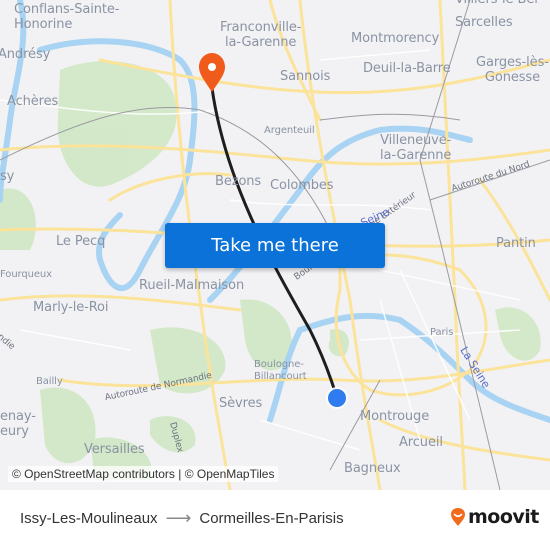 Image resolution: width=550 pixels, height=550 pixels. I want to click on place-label-versailles: Versailles, so click(114, 449).